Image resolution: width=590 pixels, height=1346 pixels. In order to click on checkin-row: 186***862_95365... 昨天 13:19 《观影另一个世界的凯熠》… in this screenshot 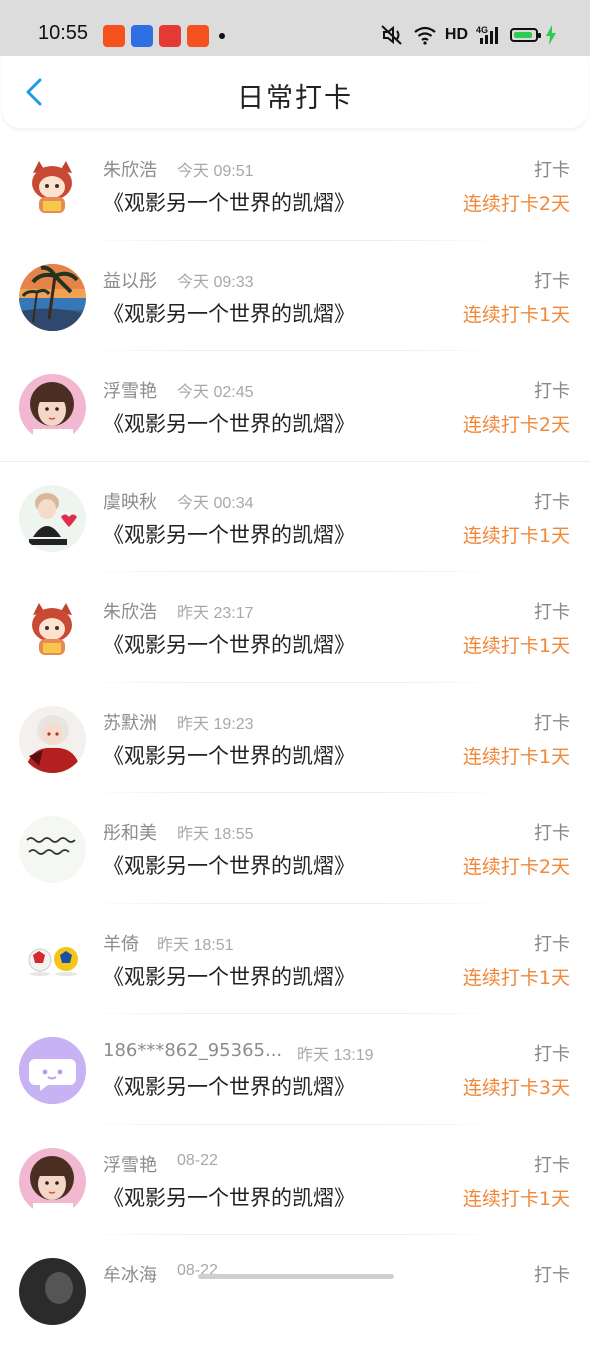, I will do `click(295, 1069)`.